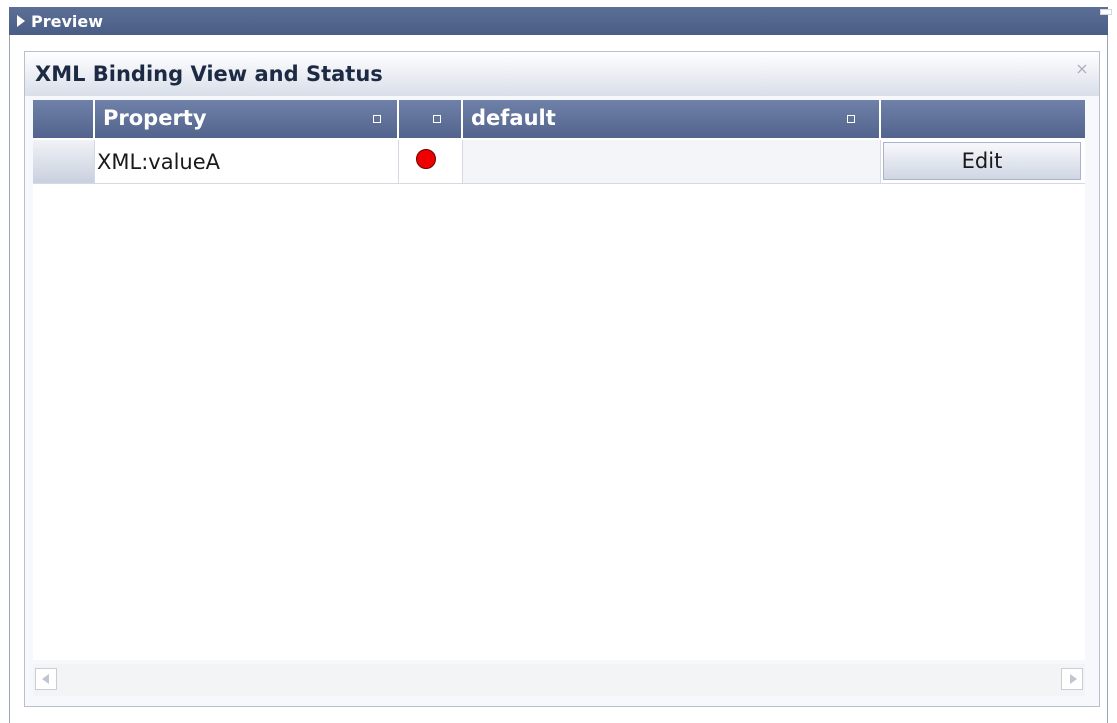  What do you see at coordinates (64, 162) in the screenshot?
I see `row-selector` at bounding box center [64, 162].